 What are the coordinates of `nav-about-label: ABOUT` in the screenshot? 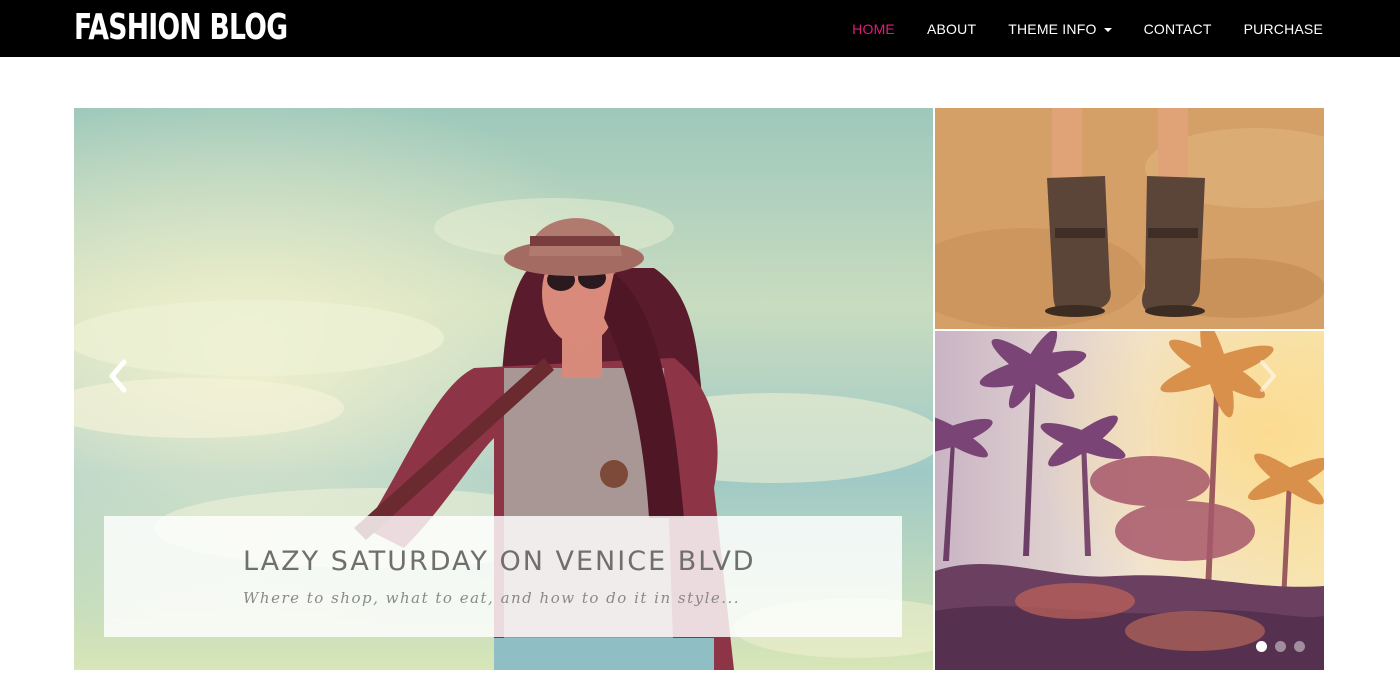 It's located at (951, 28).